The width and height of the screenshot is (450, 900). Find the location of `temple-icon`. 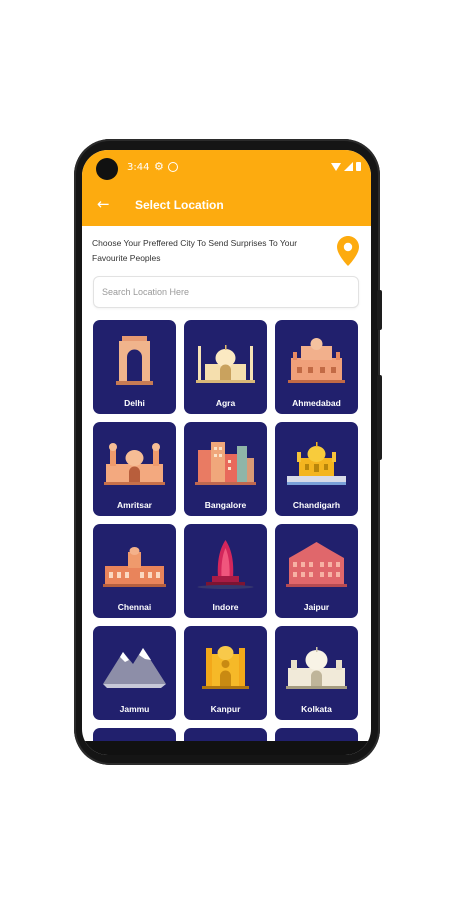

temple-icon is located at coordinates (225, 564).